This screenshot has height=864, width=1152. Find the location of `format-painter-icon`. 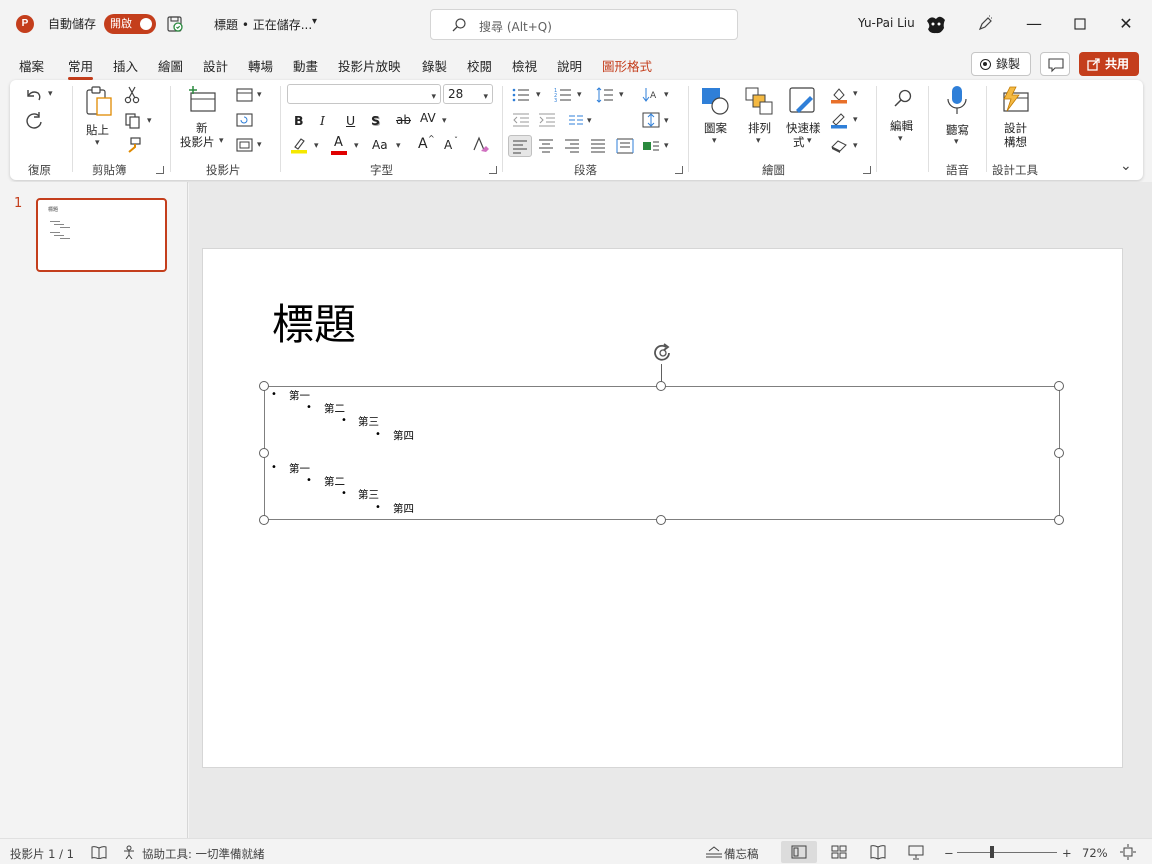

format-painter-icon is located at coordinates (133, 145).